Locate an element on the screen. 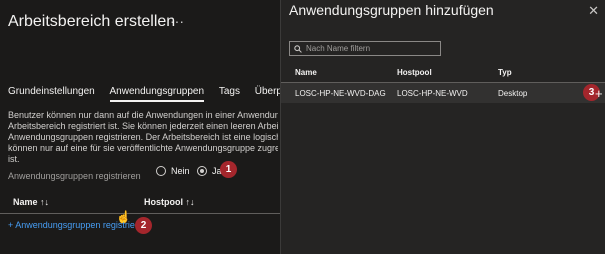 This screenshot has height=254, width=605. more-icon: ··· is located at coordinates (177, 21).